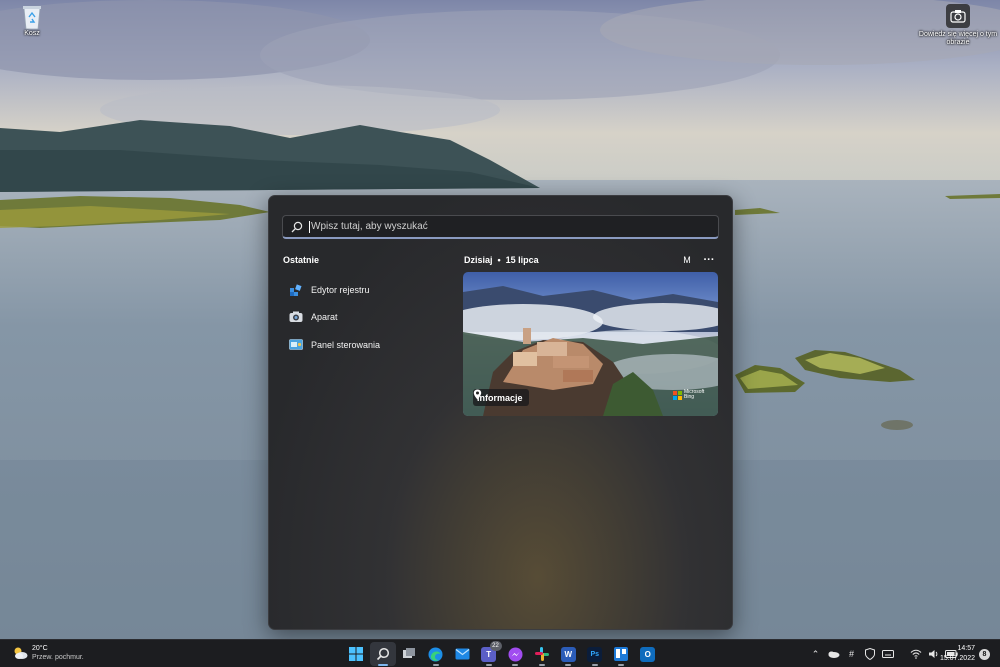 The image size is (1000, 667). What do you see at coordinates (958, 38) in the screenshot?
I see `spotlight-label: Dowiedz się więcej o tym obrazie` at bounding box center [958, 38].